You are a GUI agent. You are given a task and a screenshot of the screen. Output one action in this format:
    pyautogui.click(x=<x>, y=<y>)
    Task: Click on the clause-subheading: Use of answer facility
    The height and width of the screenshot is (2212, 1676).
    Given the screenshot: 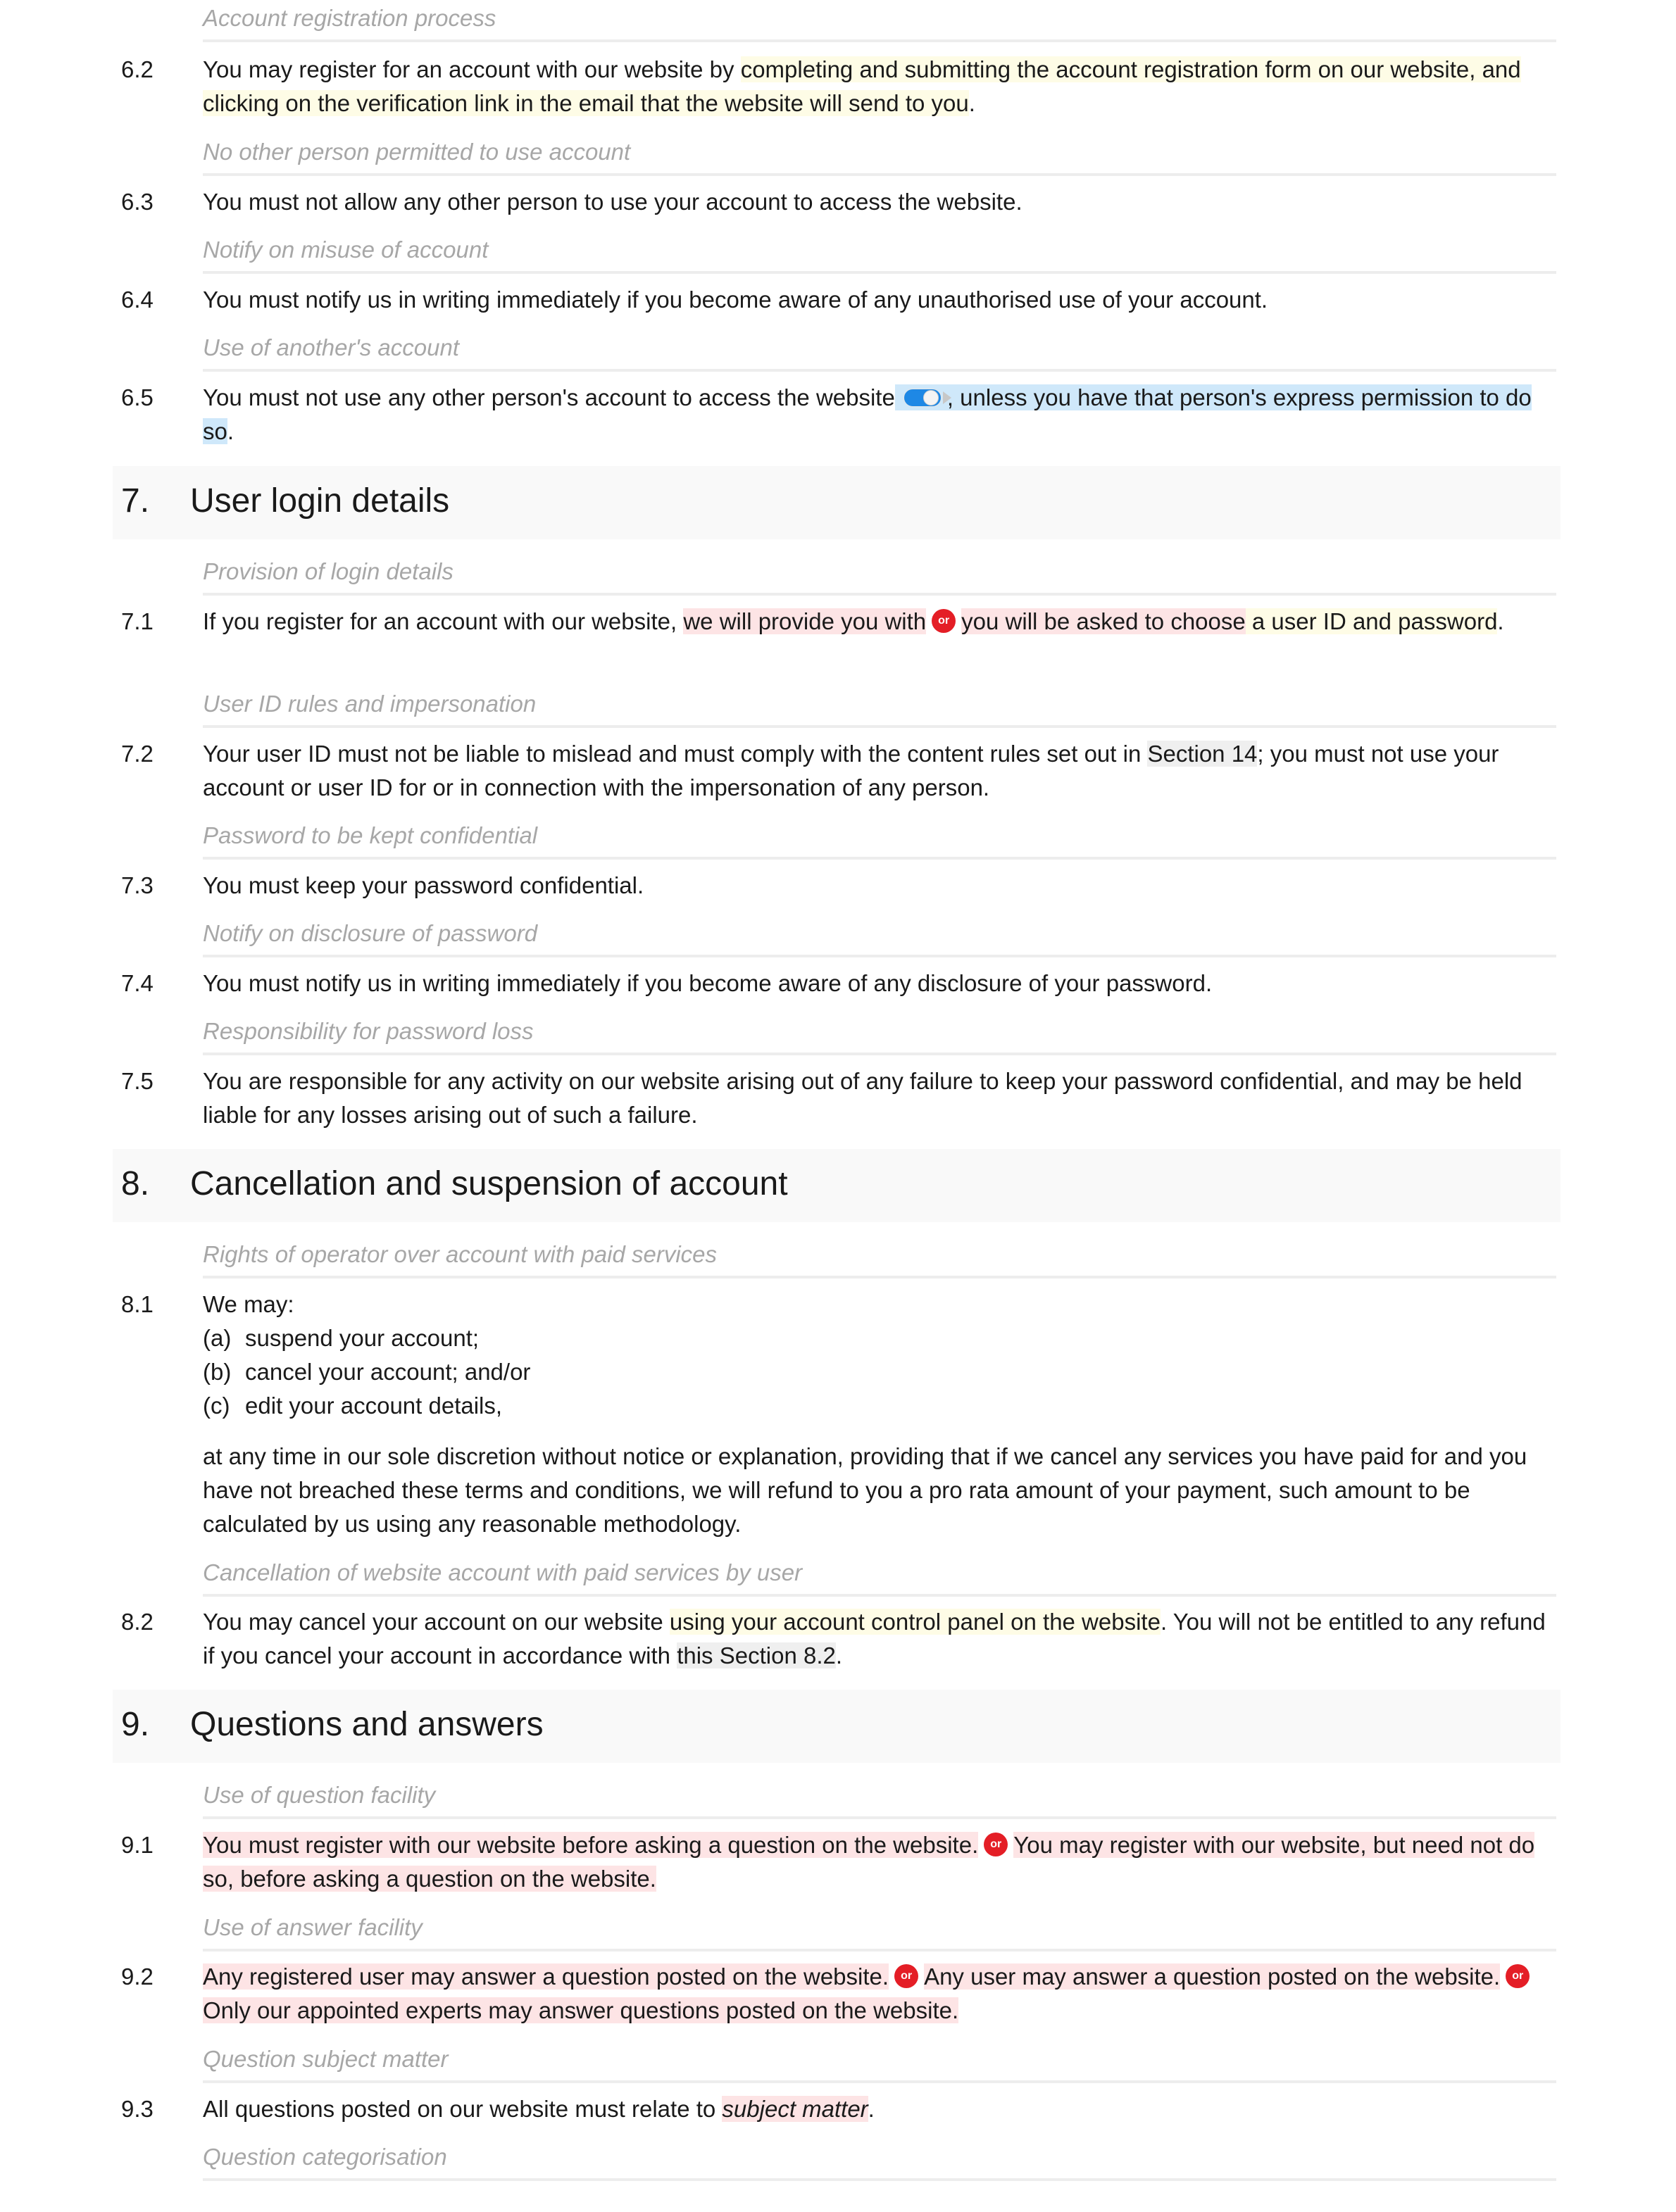 What is the action you would take?
    pyautogui.click(x=880, y=1932)
    